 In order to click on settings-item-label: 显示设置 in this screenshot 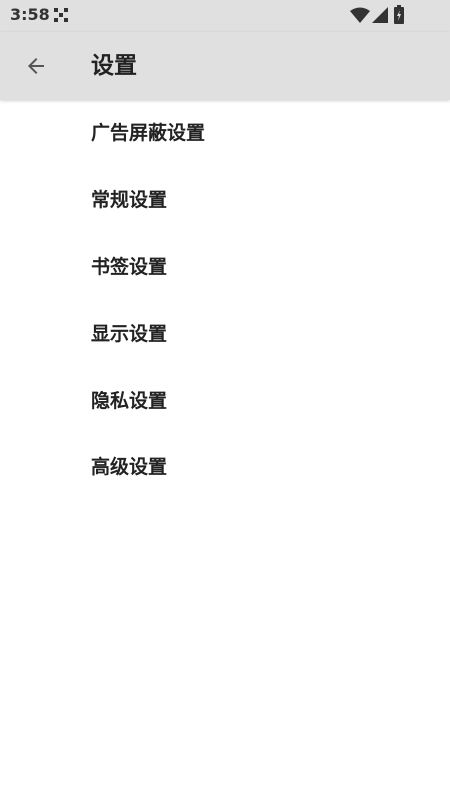, I will do `click(129, 333)`.